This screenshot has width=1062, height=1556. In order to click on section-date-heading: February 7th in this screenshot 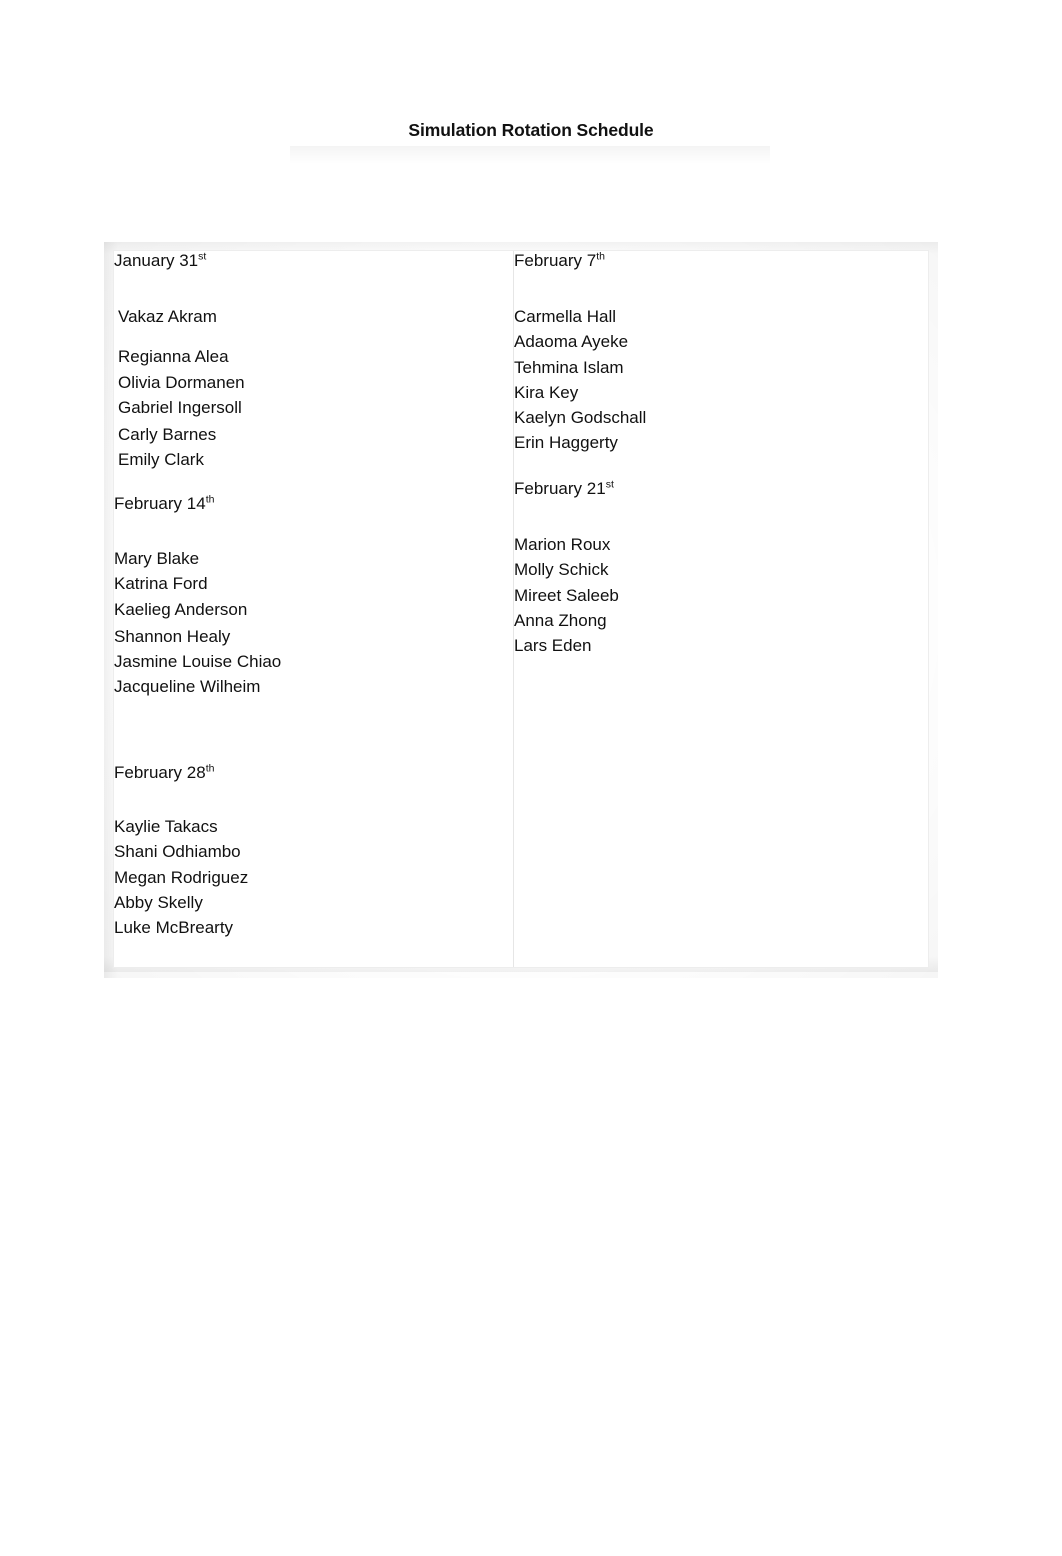, I will do `click(721, 261)`.